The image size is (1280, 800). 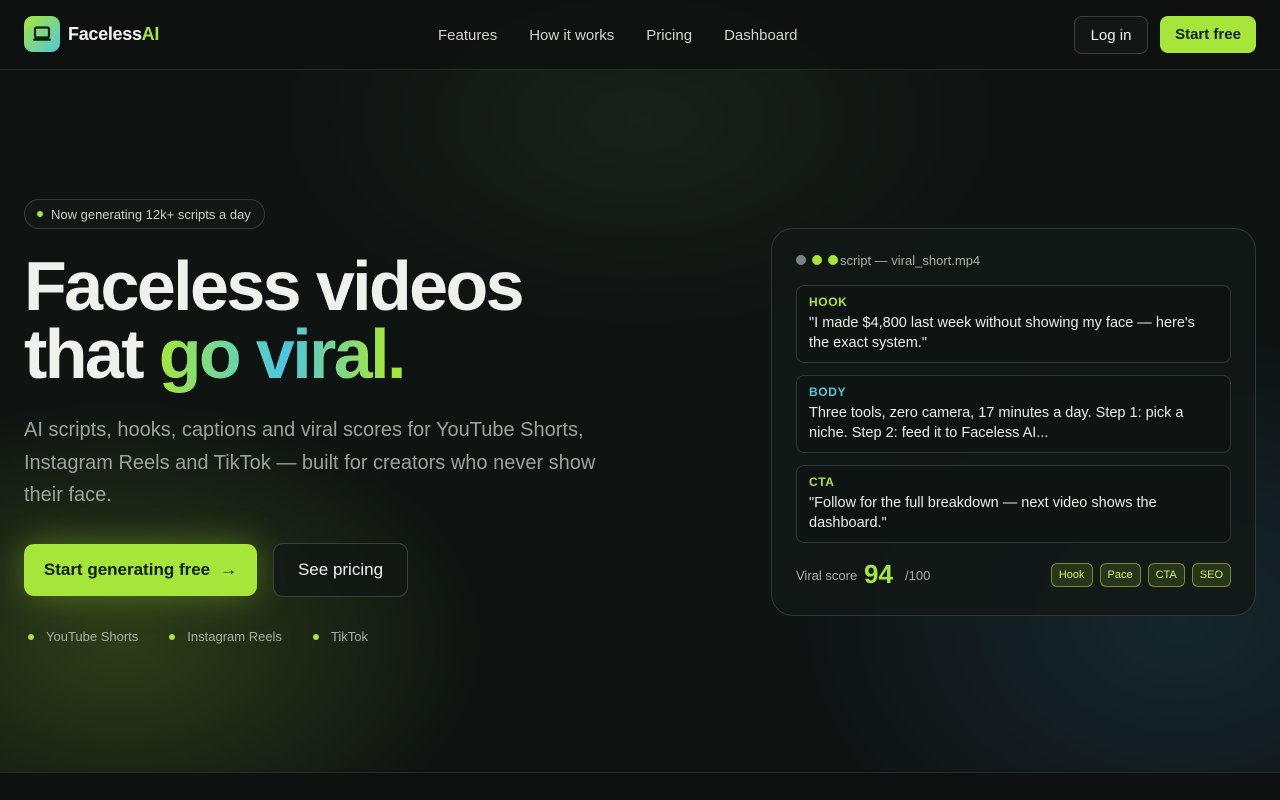 I want to click on start-generating-button: Start generating free →, so click(x=140, y=570).